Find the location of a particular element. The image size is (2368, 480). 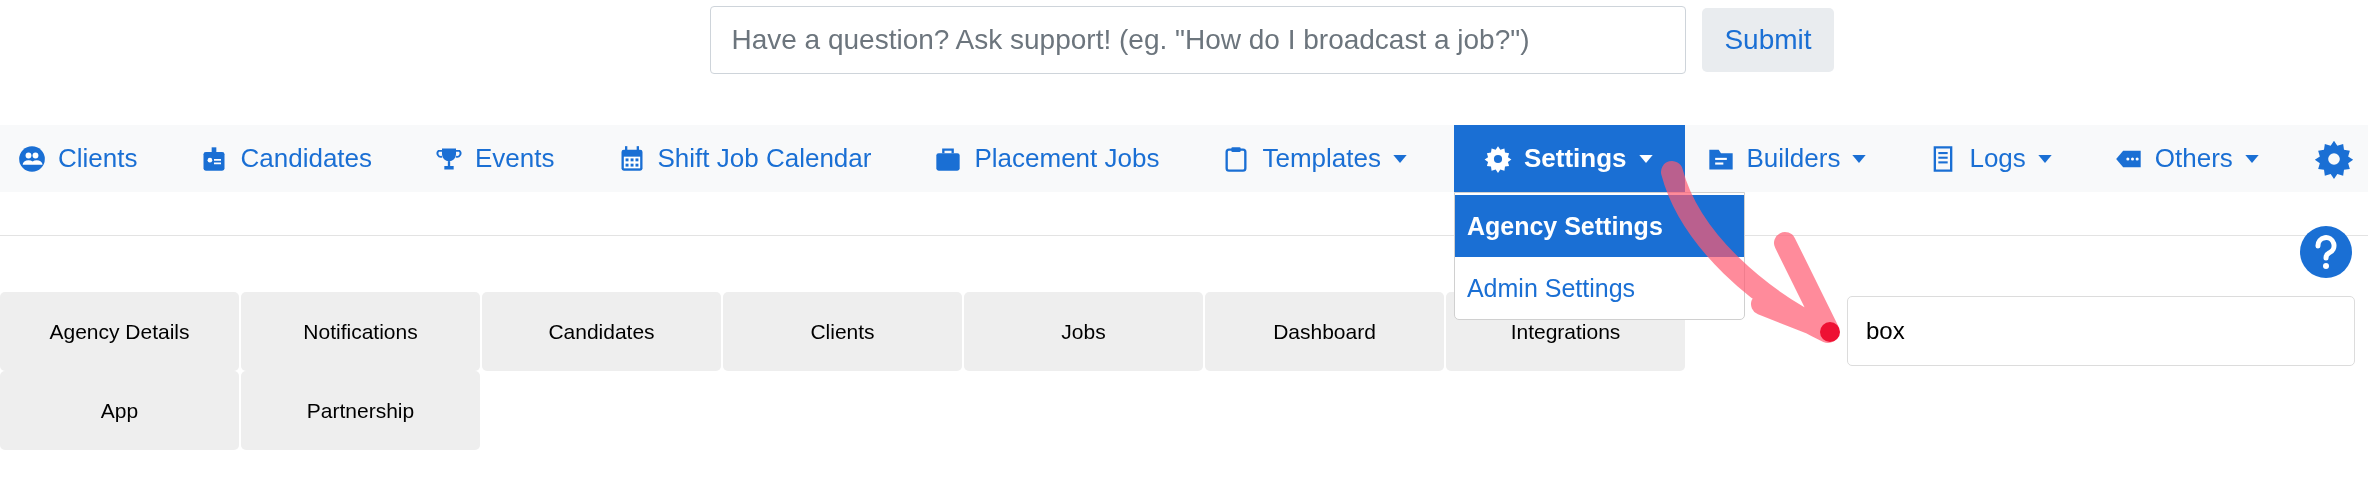

settings-icon is located at coordinates (2333, 158).